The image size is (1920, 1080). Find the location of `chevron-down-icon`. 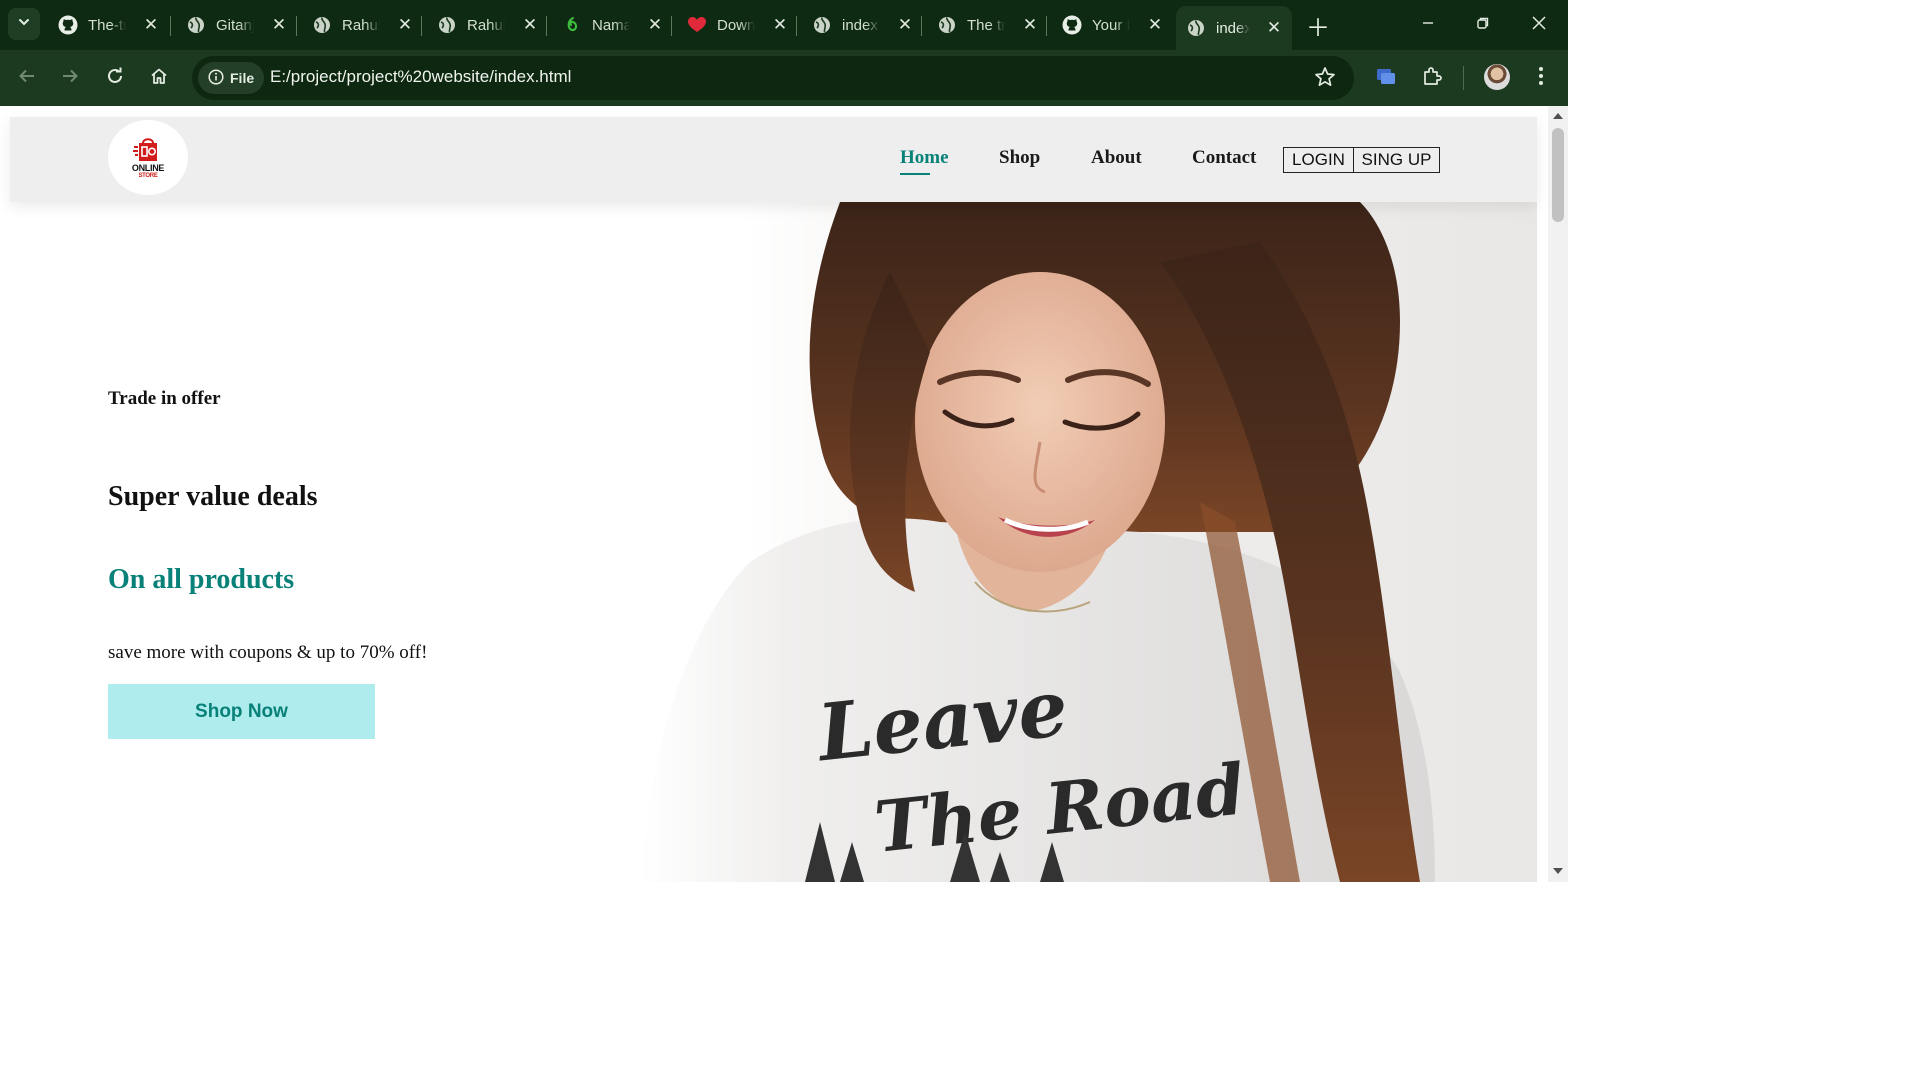

chevron-down-icon is located at coordinates (24, 24).